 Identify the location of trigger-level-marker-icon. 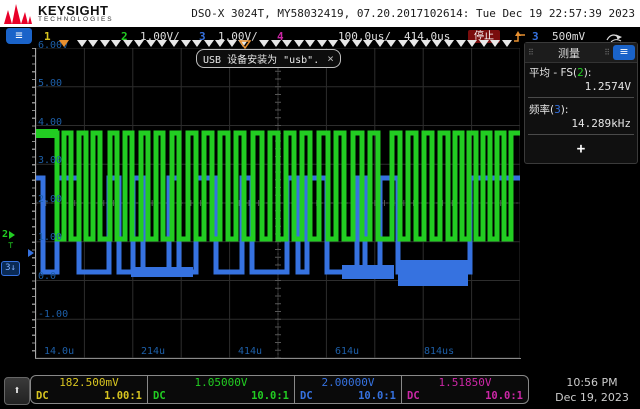
(31, 253).